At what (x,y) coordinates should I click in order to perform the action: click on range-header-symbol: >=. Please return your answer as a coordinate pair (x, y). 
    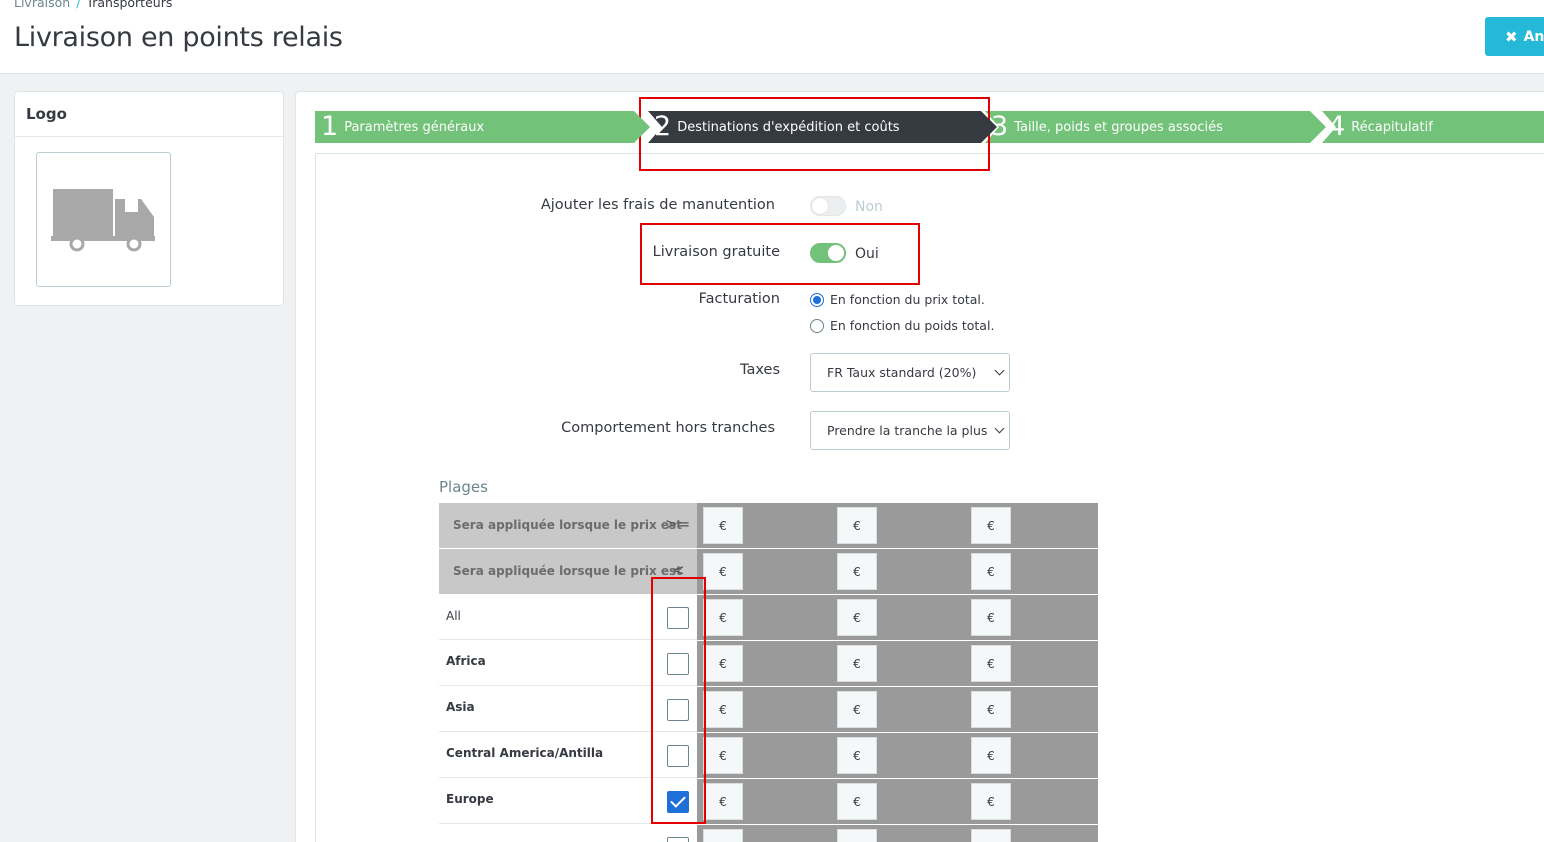
    Looking at the image, I should click on (678, 524).